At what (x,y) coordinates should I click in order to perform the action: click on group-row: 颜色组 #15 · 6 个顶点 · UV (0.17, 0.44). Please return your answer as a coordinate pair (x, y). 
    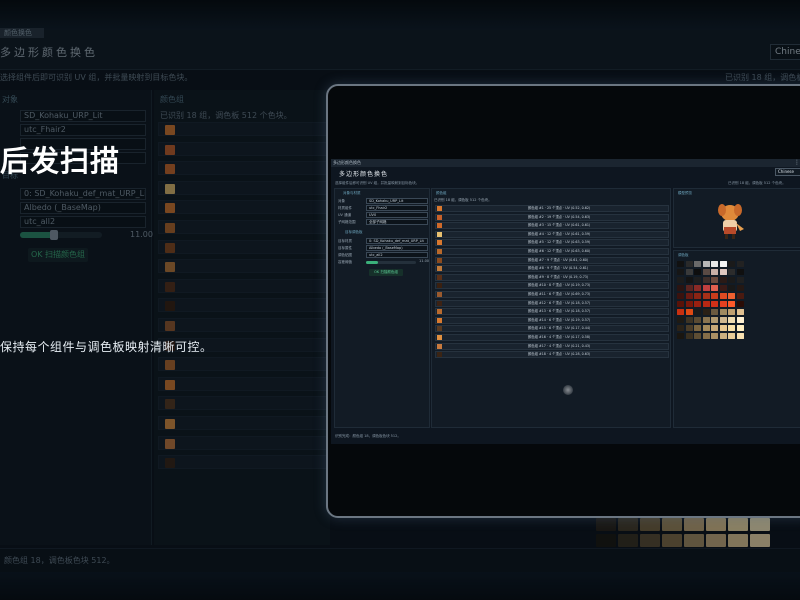
    Looking at the image, I should click on (552, 329).